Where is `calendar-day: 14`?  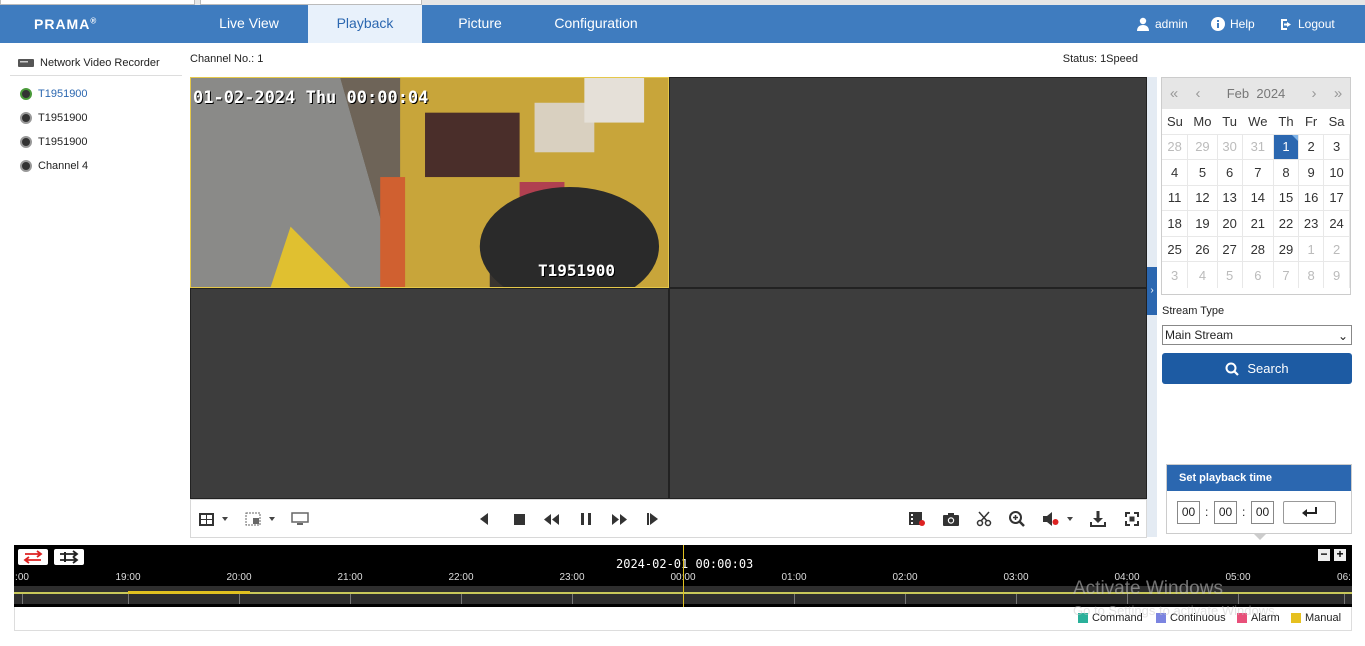 calendar-day: 14 is located at coordinates (1258, 197).